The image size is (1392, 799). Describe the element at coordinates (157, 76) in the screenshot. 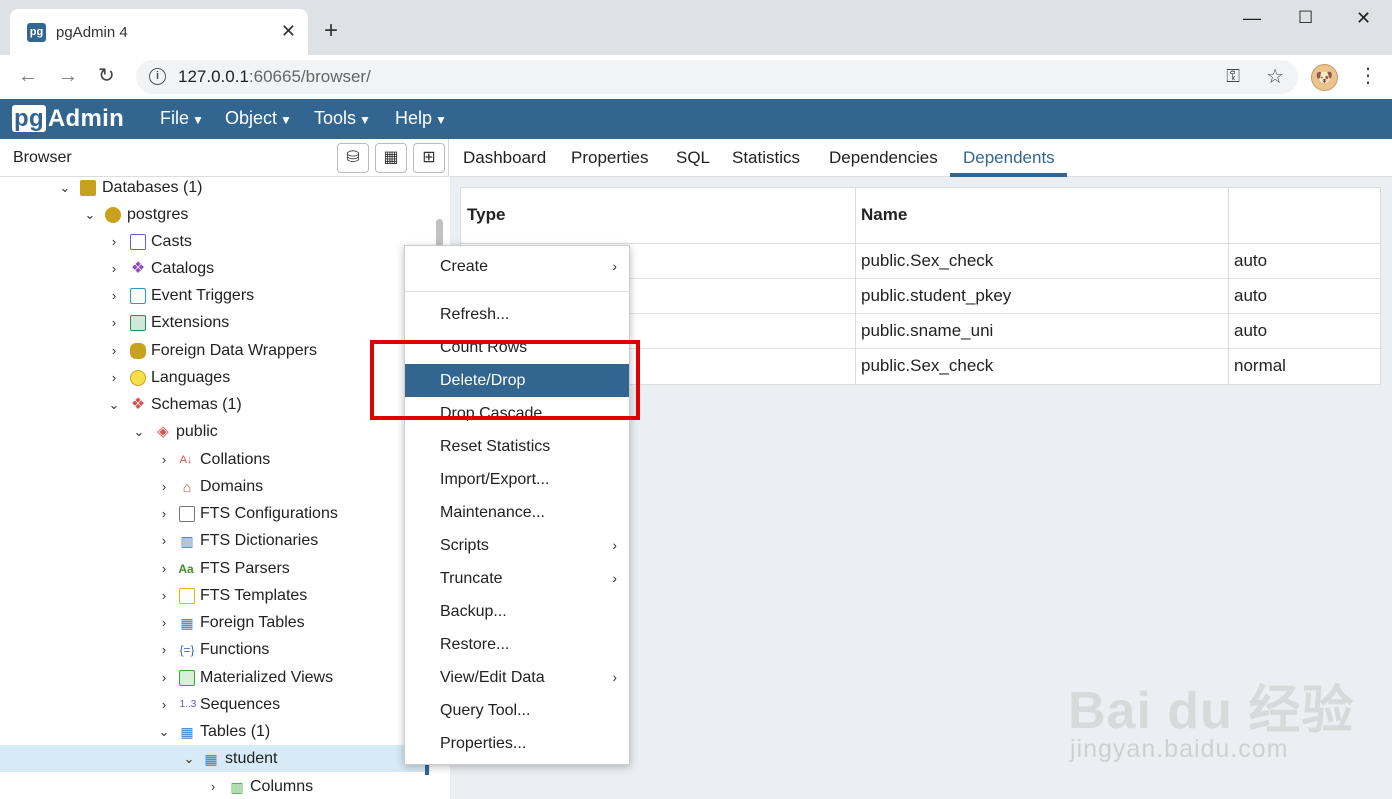

I see `site-info-icon: i` at that location.